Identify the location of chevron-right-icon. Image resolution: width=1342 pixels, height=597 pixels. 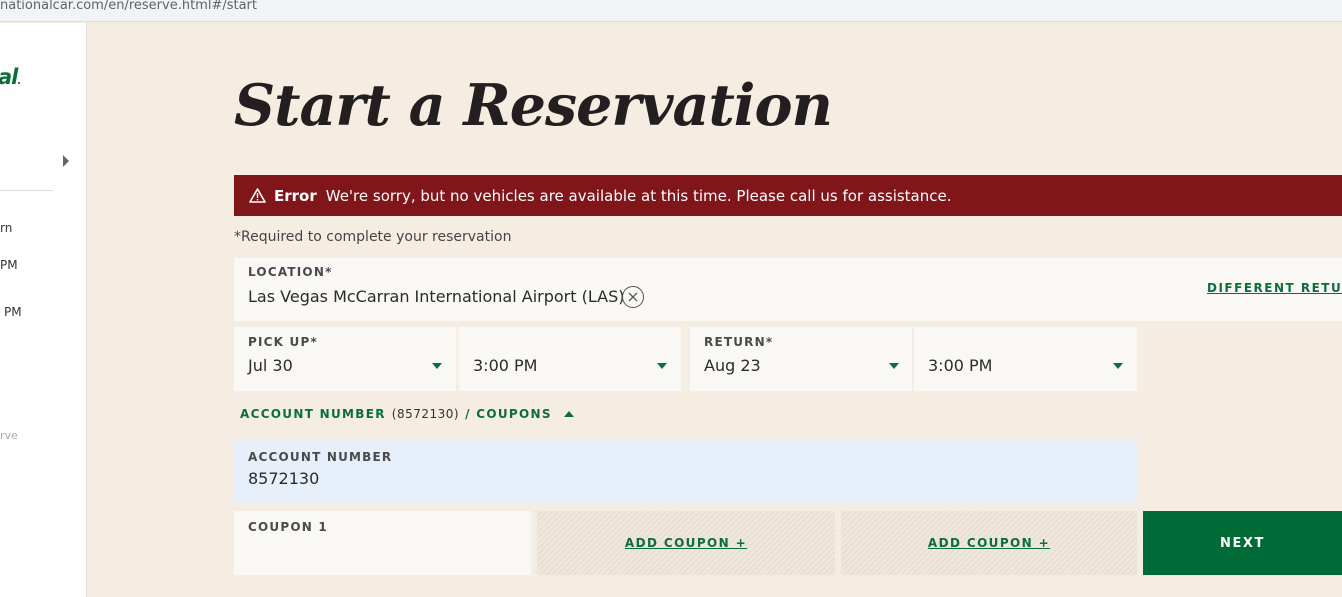
(66, 161).